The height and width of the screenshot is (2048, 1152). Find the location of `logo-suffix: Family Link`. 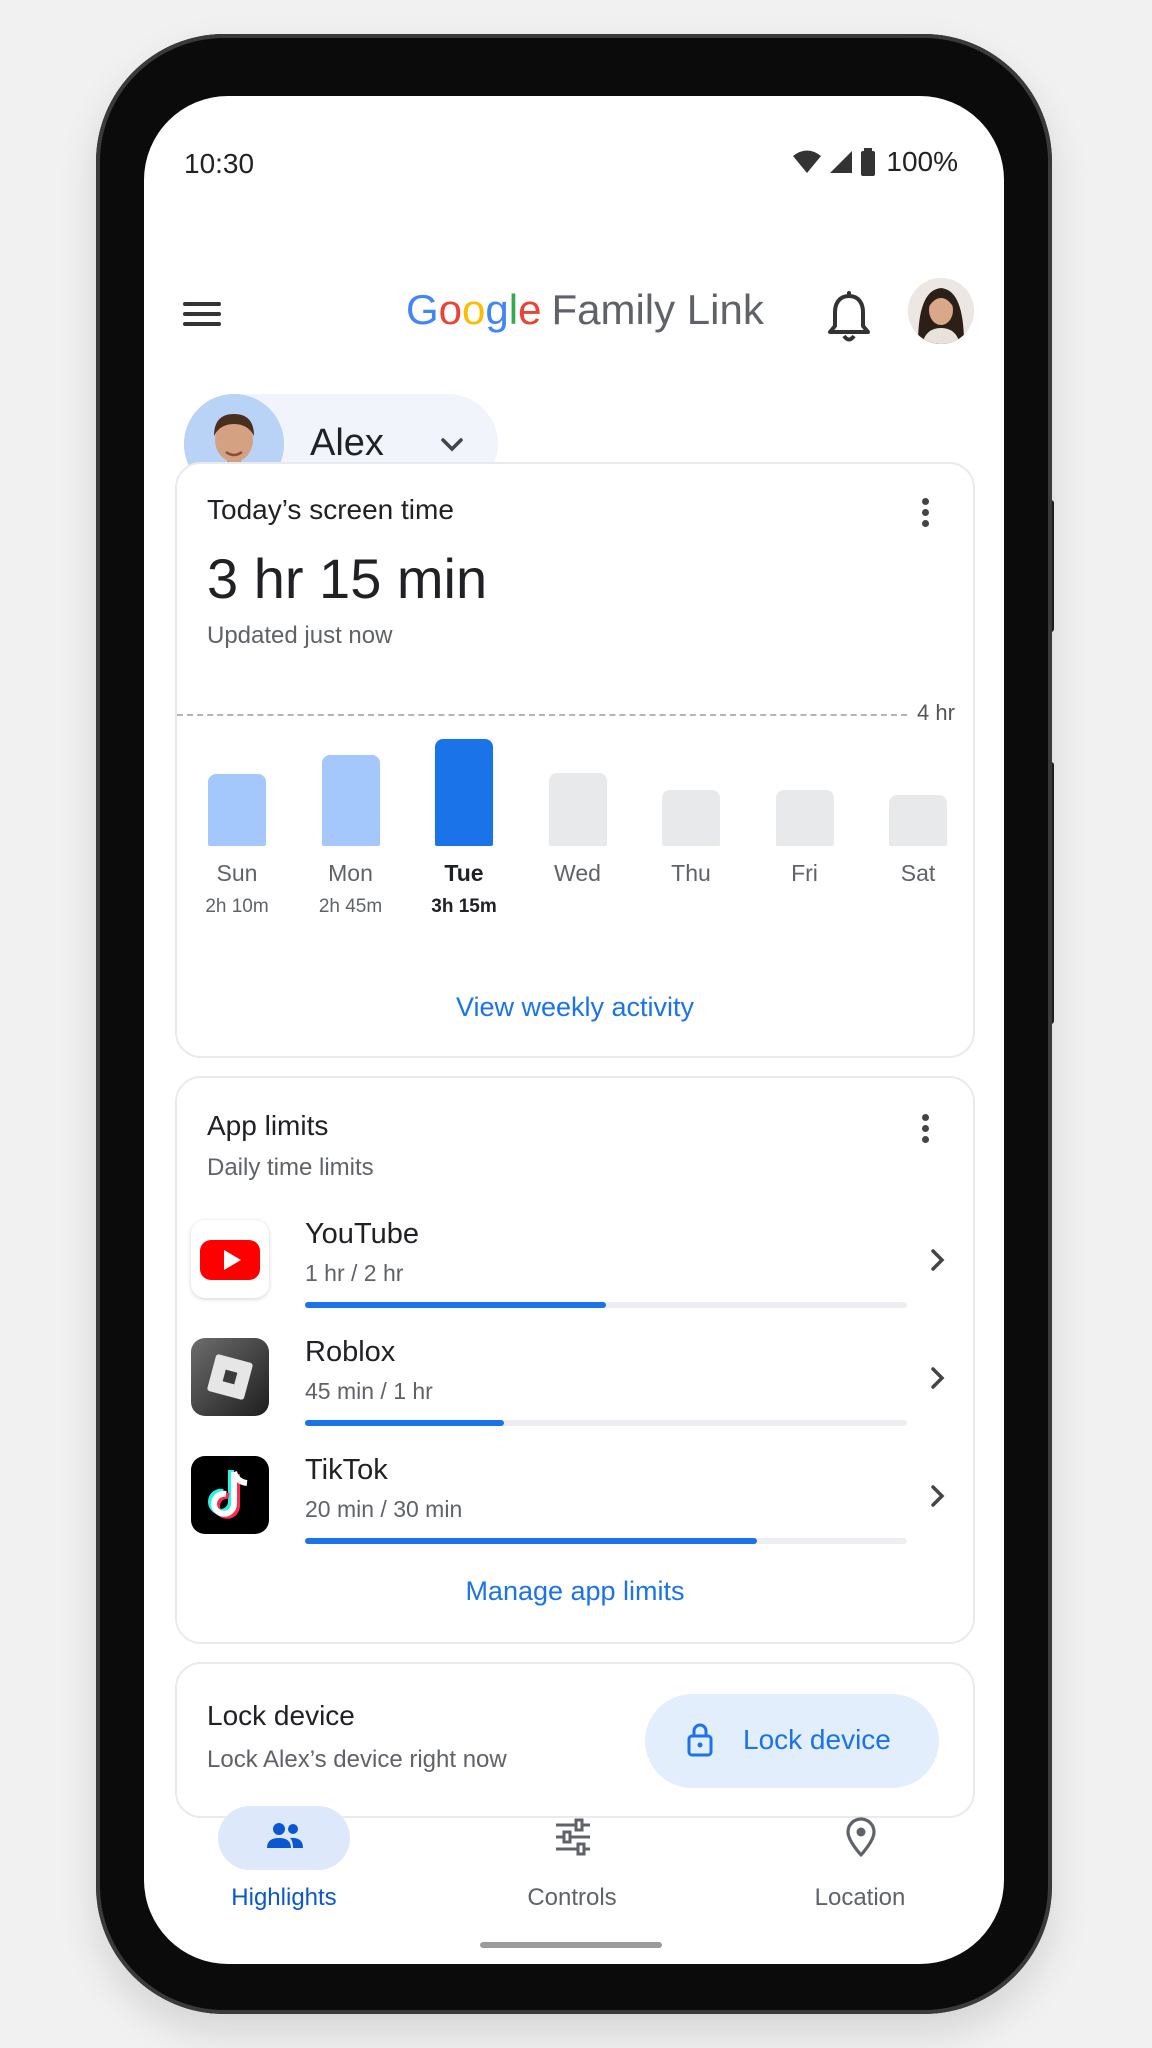

logo-suffix: Family Link is located at coordinates (657, 309).